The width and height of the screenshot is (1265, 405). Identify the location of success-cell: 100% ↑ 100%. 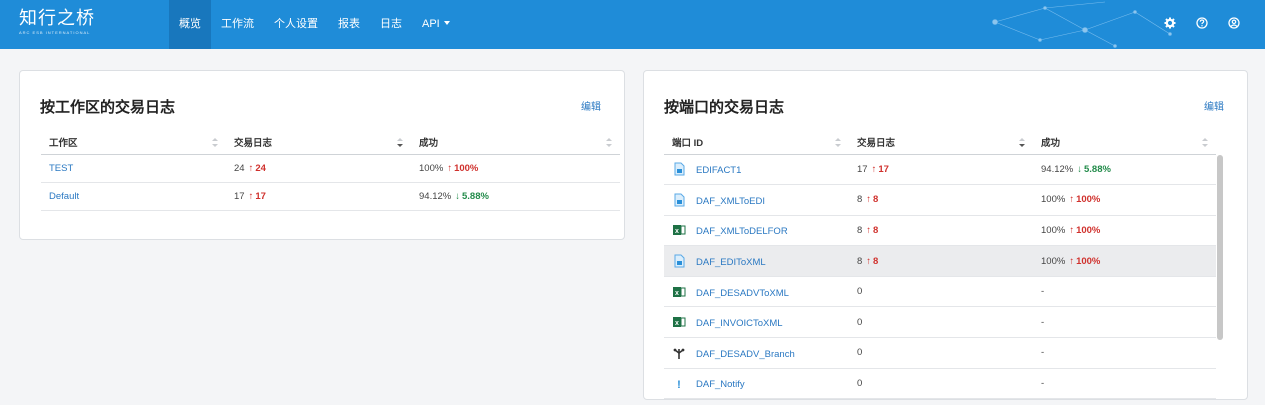
(1124, 200).